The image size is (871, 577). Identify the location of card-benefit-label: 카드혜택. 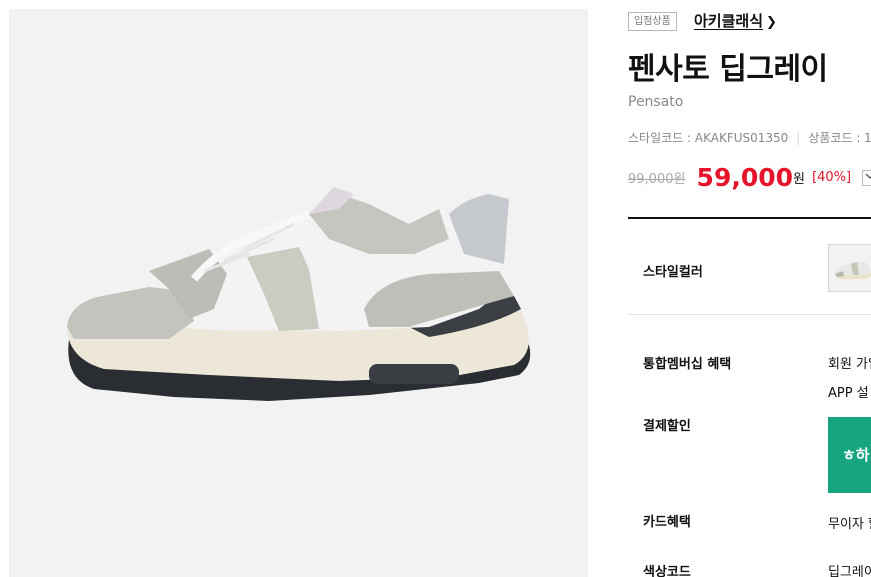
(667, 522).